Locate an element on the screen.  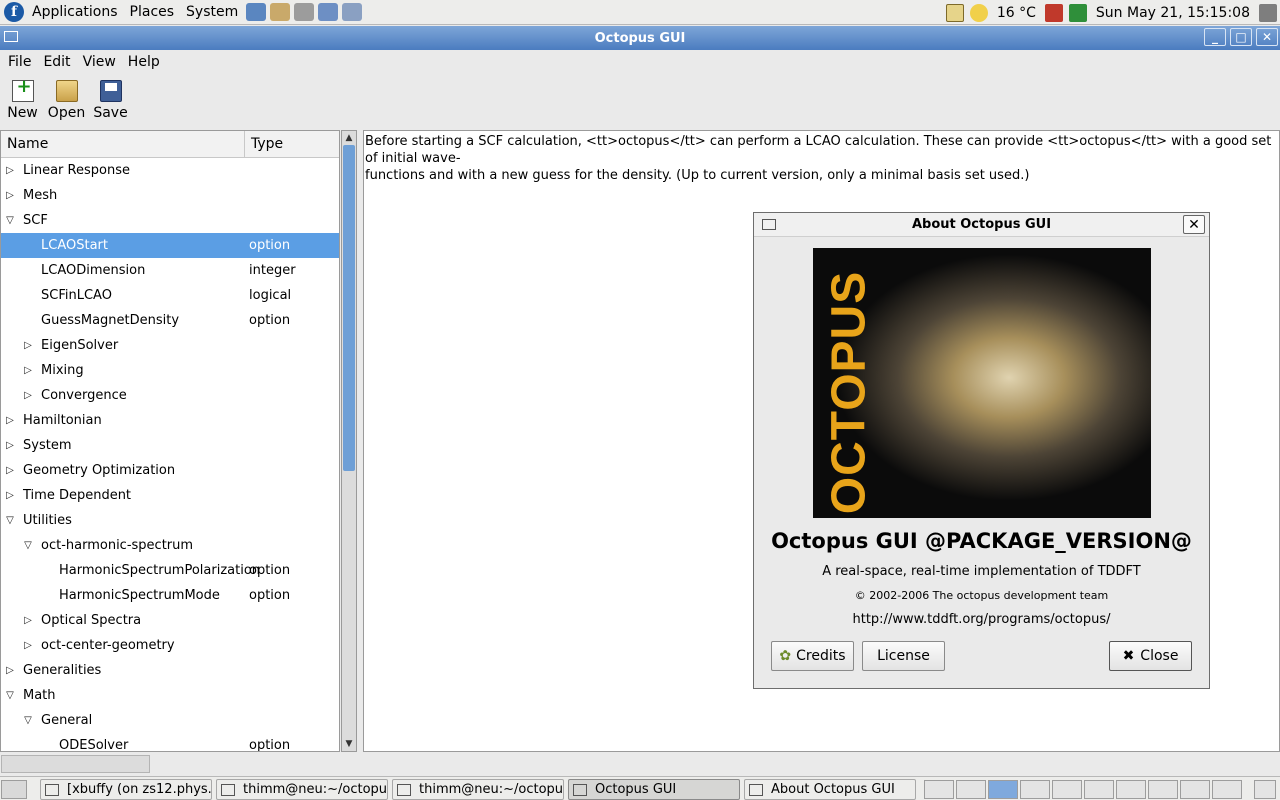
tree-row: ▷ Linear Response is located at coordinates (170, 170).